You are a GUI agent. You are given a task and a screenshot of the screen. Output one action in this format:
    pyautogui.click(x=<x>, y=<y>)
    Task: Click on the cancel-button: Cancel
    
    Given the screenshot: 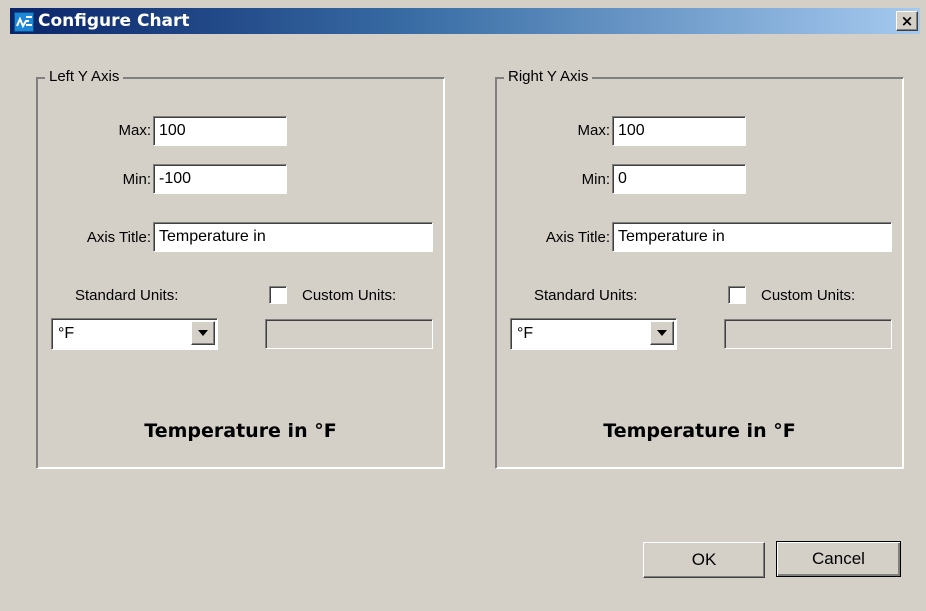 What is the action you would take?
    pyautogui.click(x=838, y=559)
    